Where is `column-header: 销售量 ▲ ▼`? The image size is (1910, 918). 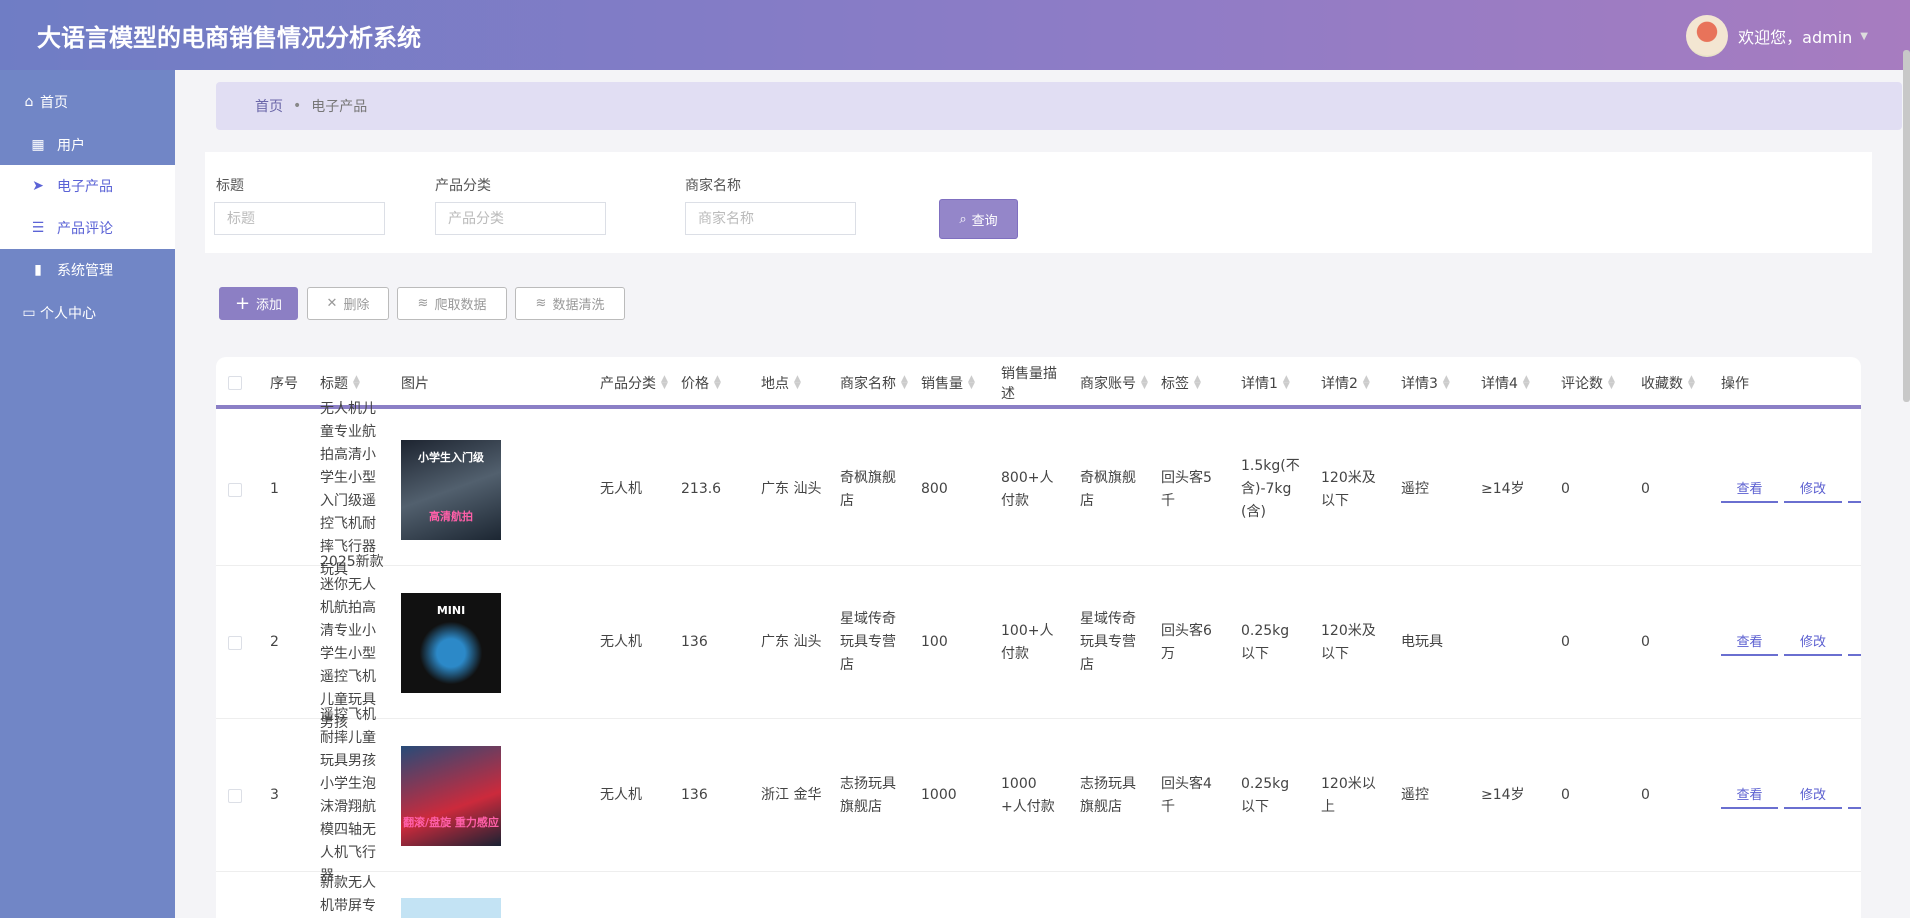 column-header: 销售量 ▲ ▼ is located at coordinates (949, 383).